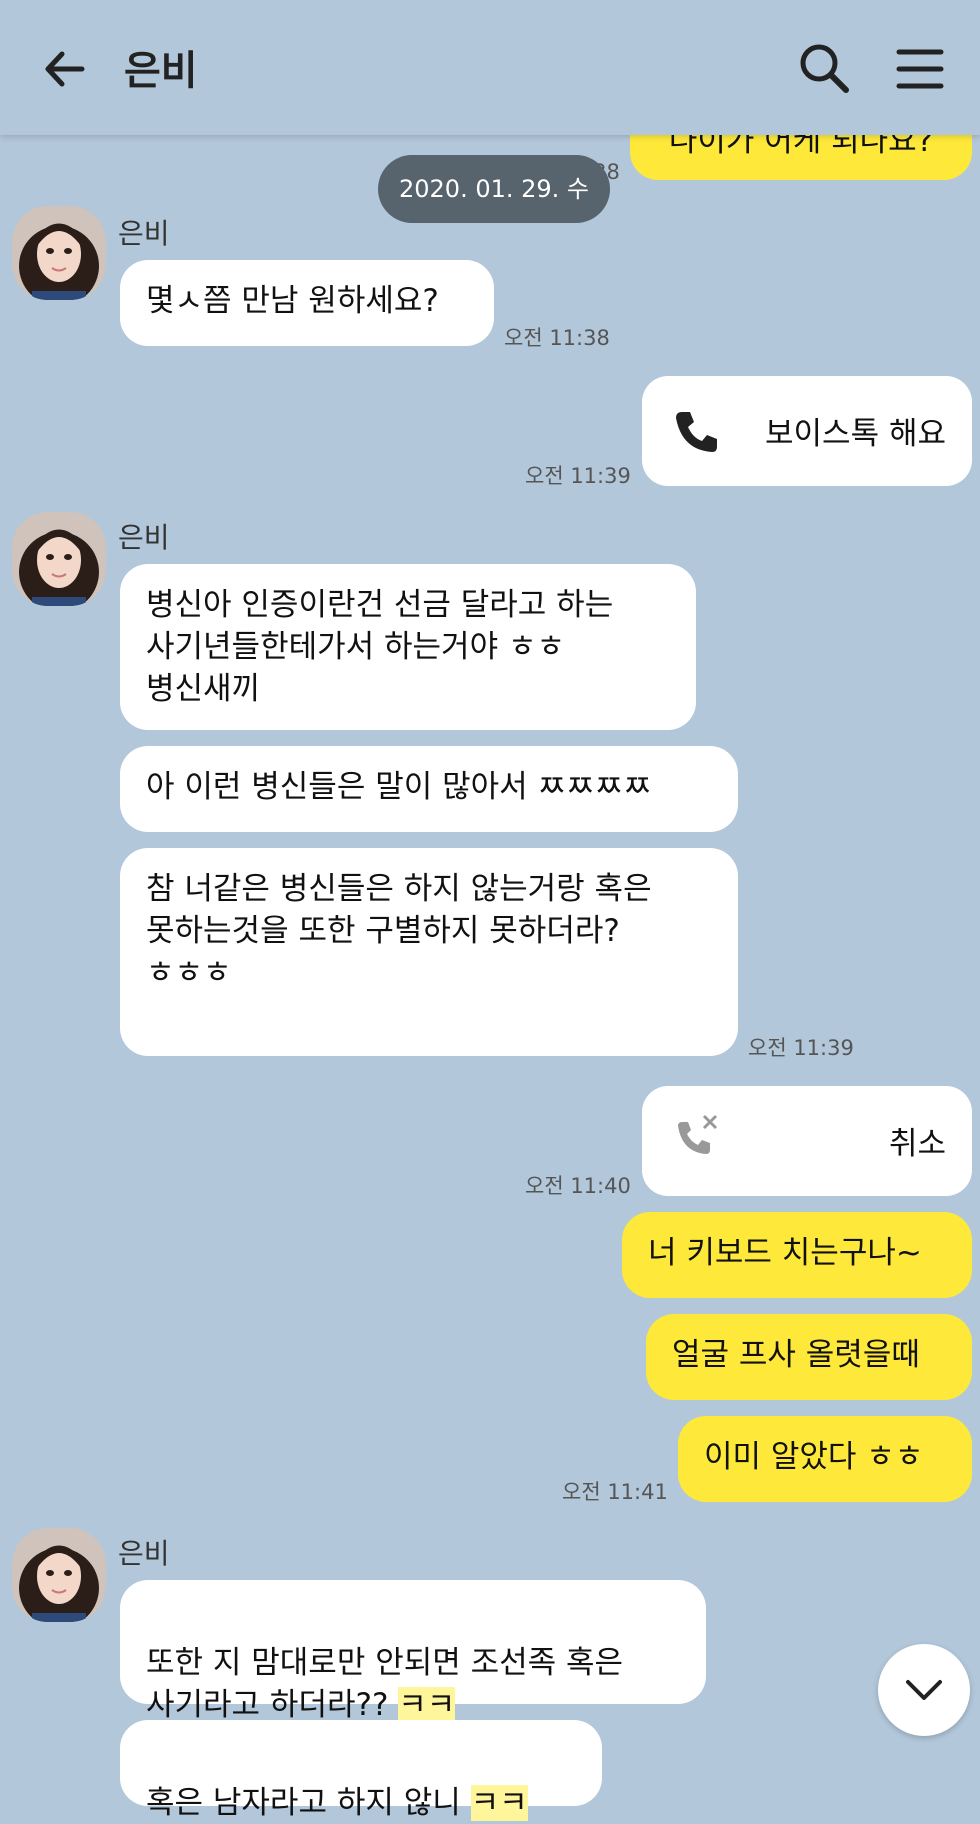 This screenshot has width=980, height=1824. I want to click on date-separator: 2020. 01. 29. 수, so click(494, 189).